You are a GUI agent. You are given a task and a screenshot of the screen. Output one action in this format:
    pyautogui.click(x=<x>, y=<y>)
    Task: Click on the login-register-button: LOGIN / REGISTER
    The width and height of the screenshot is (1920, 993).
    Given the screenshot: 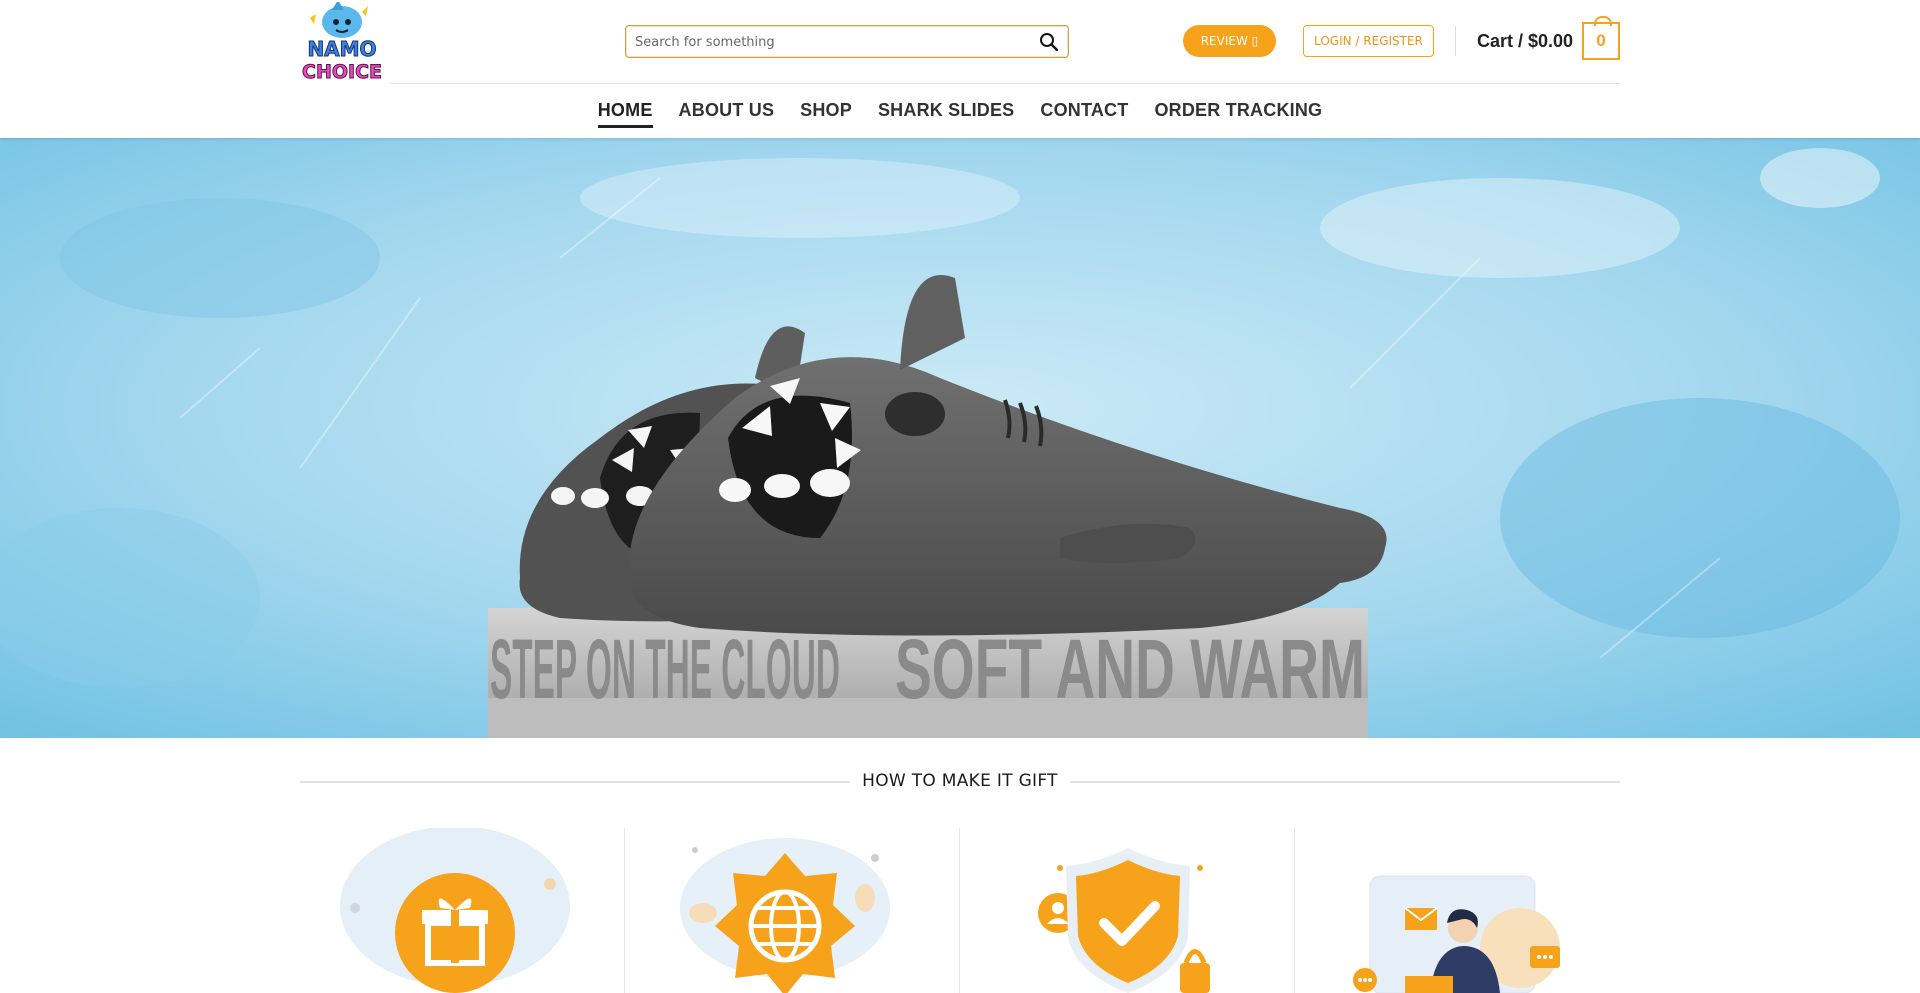 What is the action you would take?
    pyautogui.click(x=1368, y=41)
    